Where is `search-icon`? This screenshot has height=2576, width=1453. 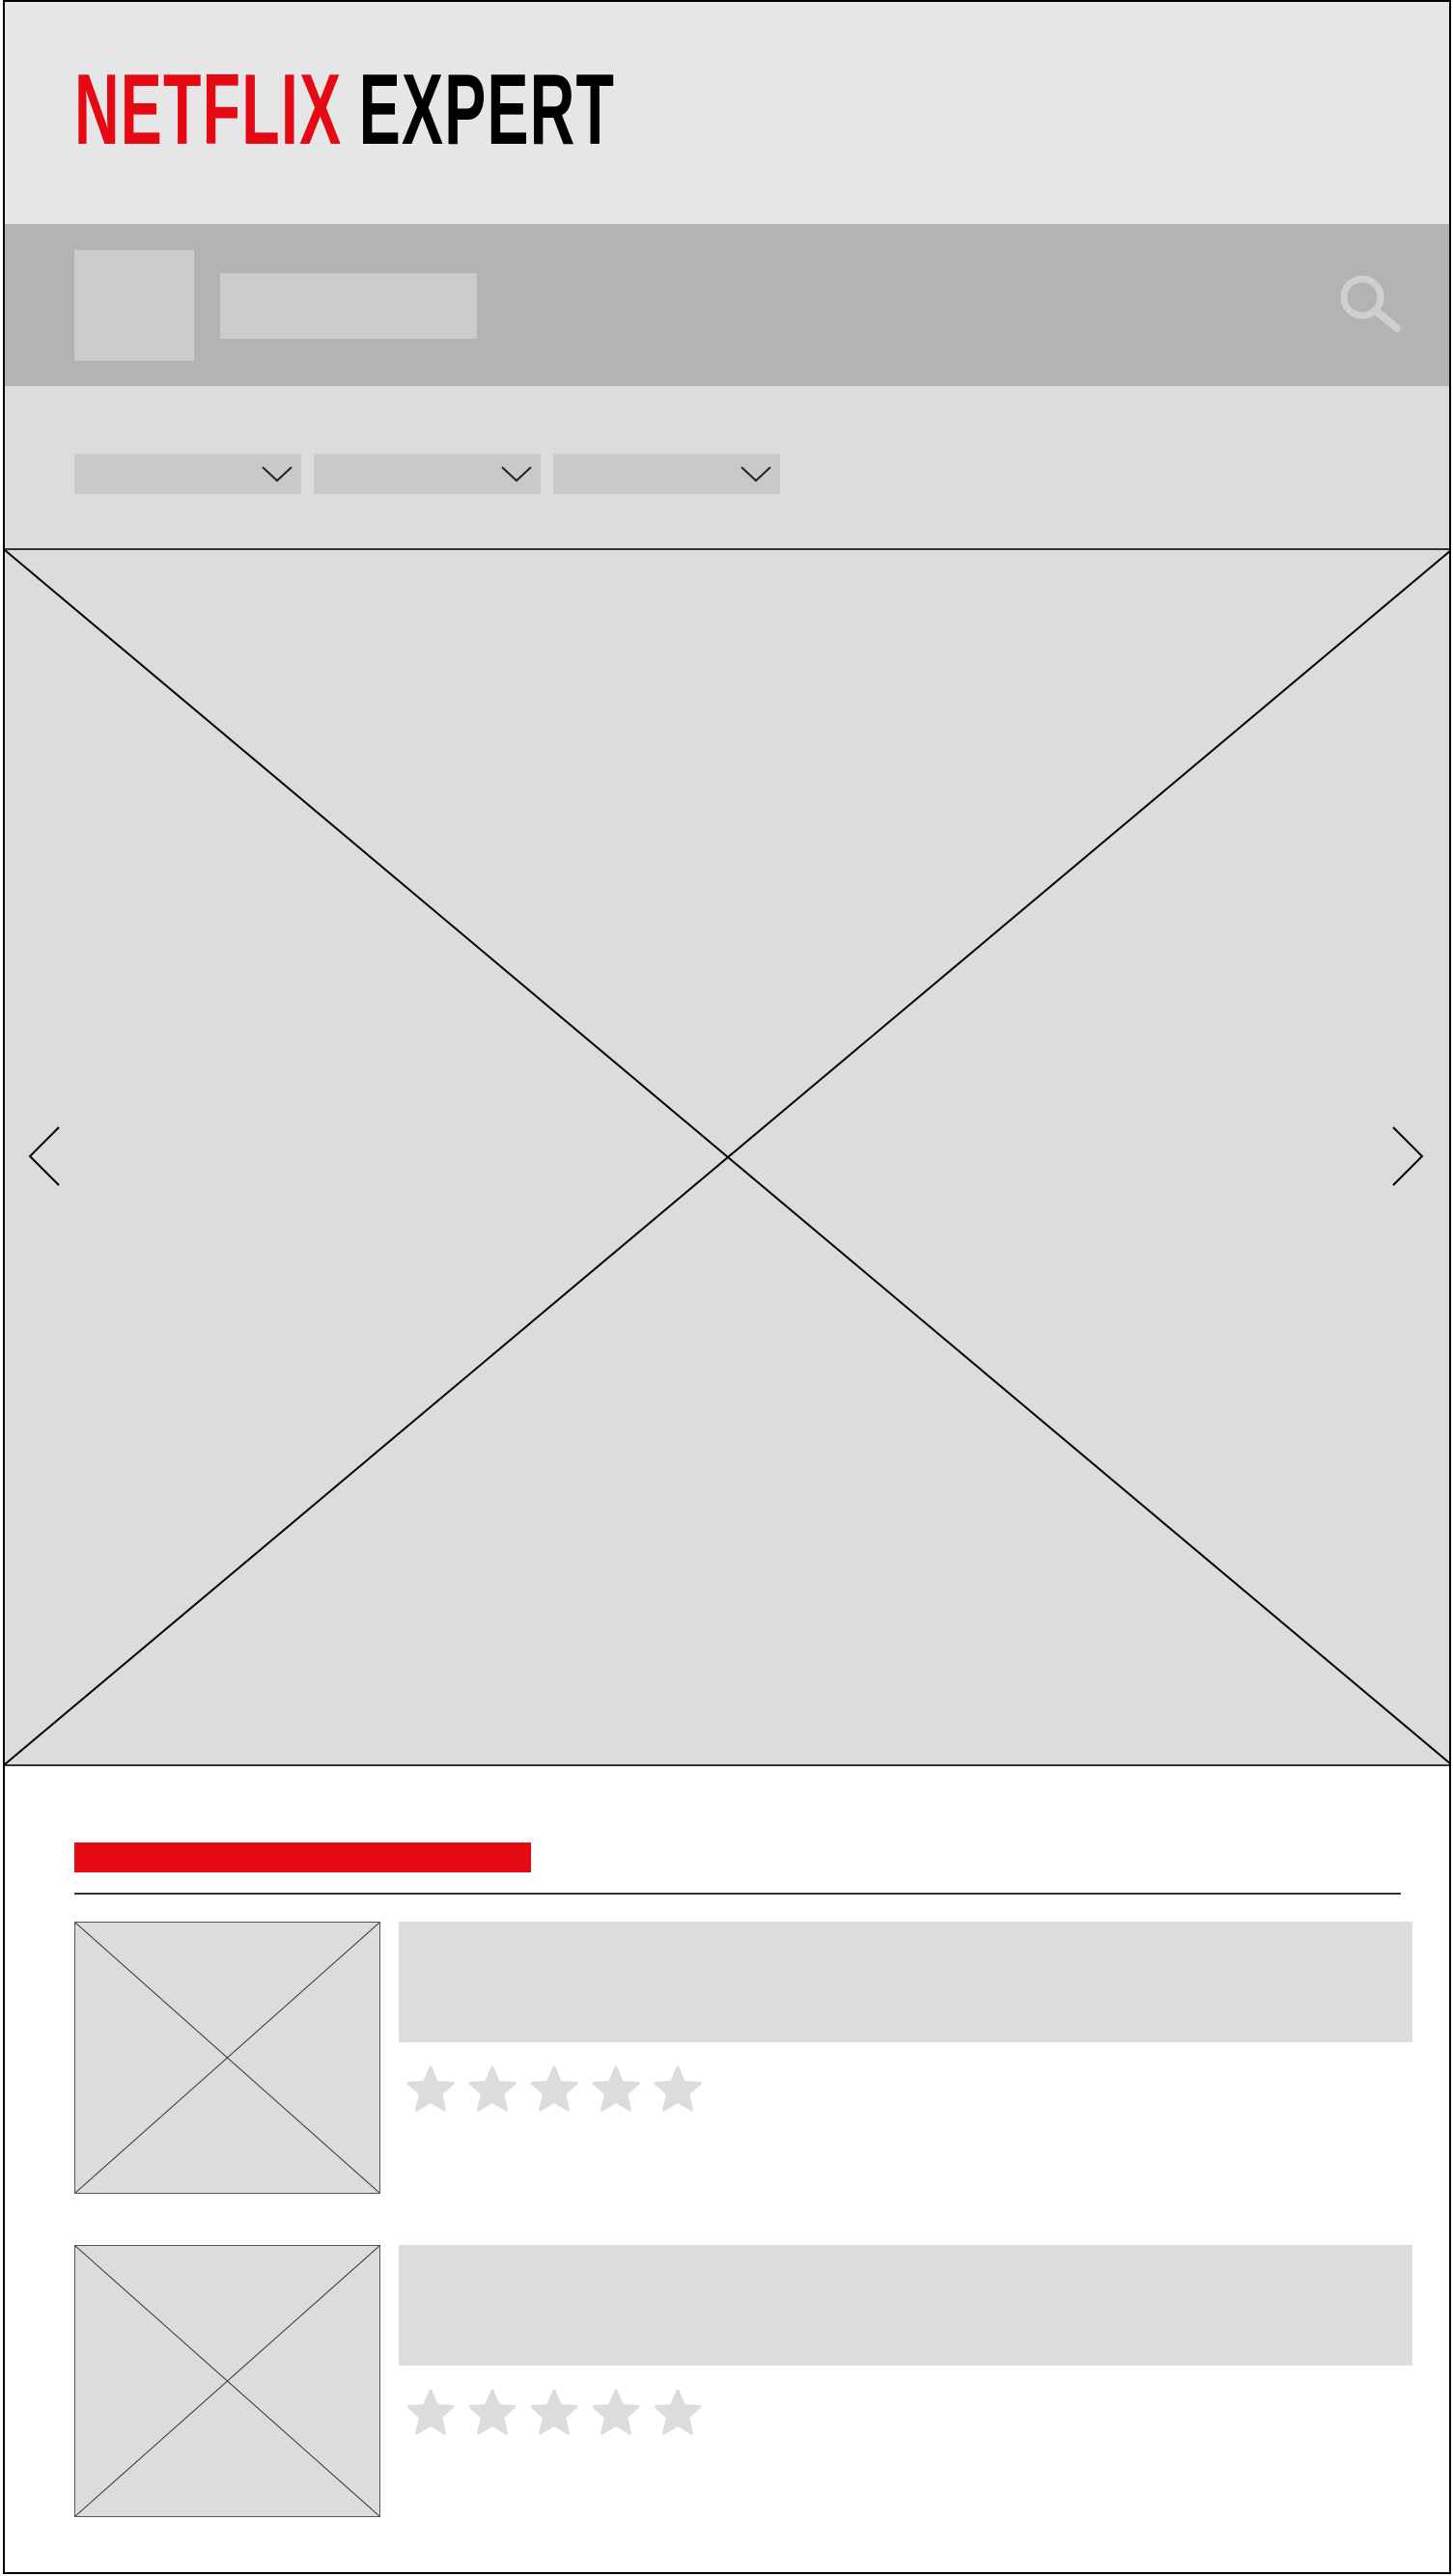
search-icon is located at coordinates (1371, 303).